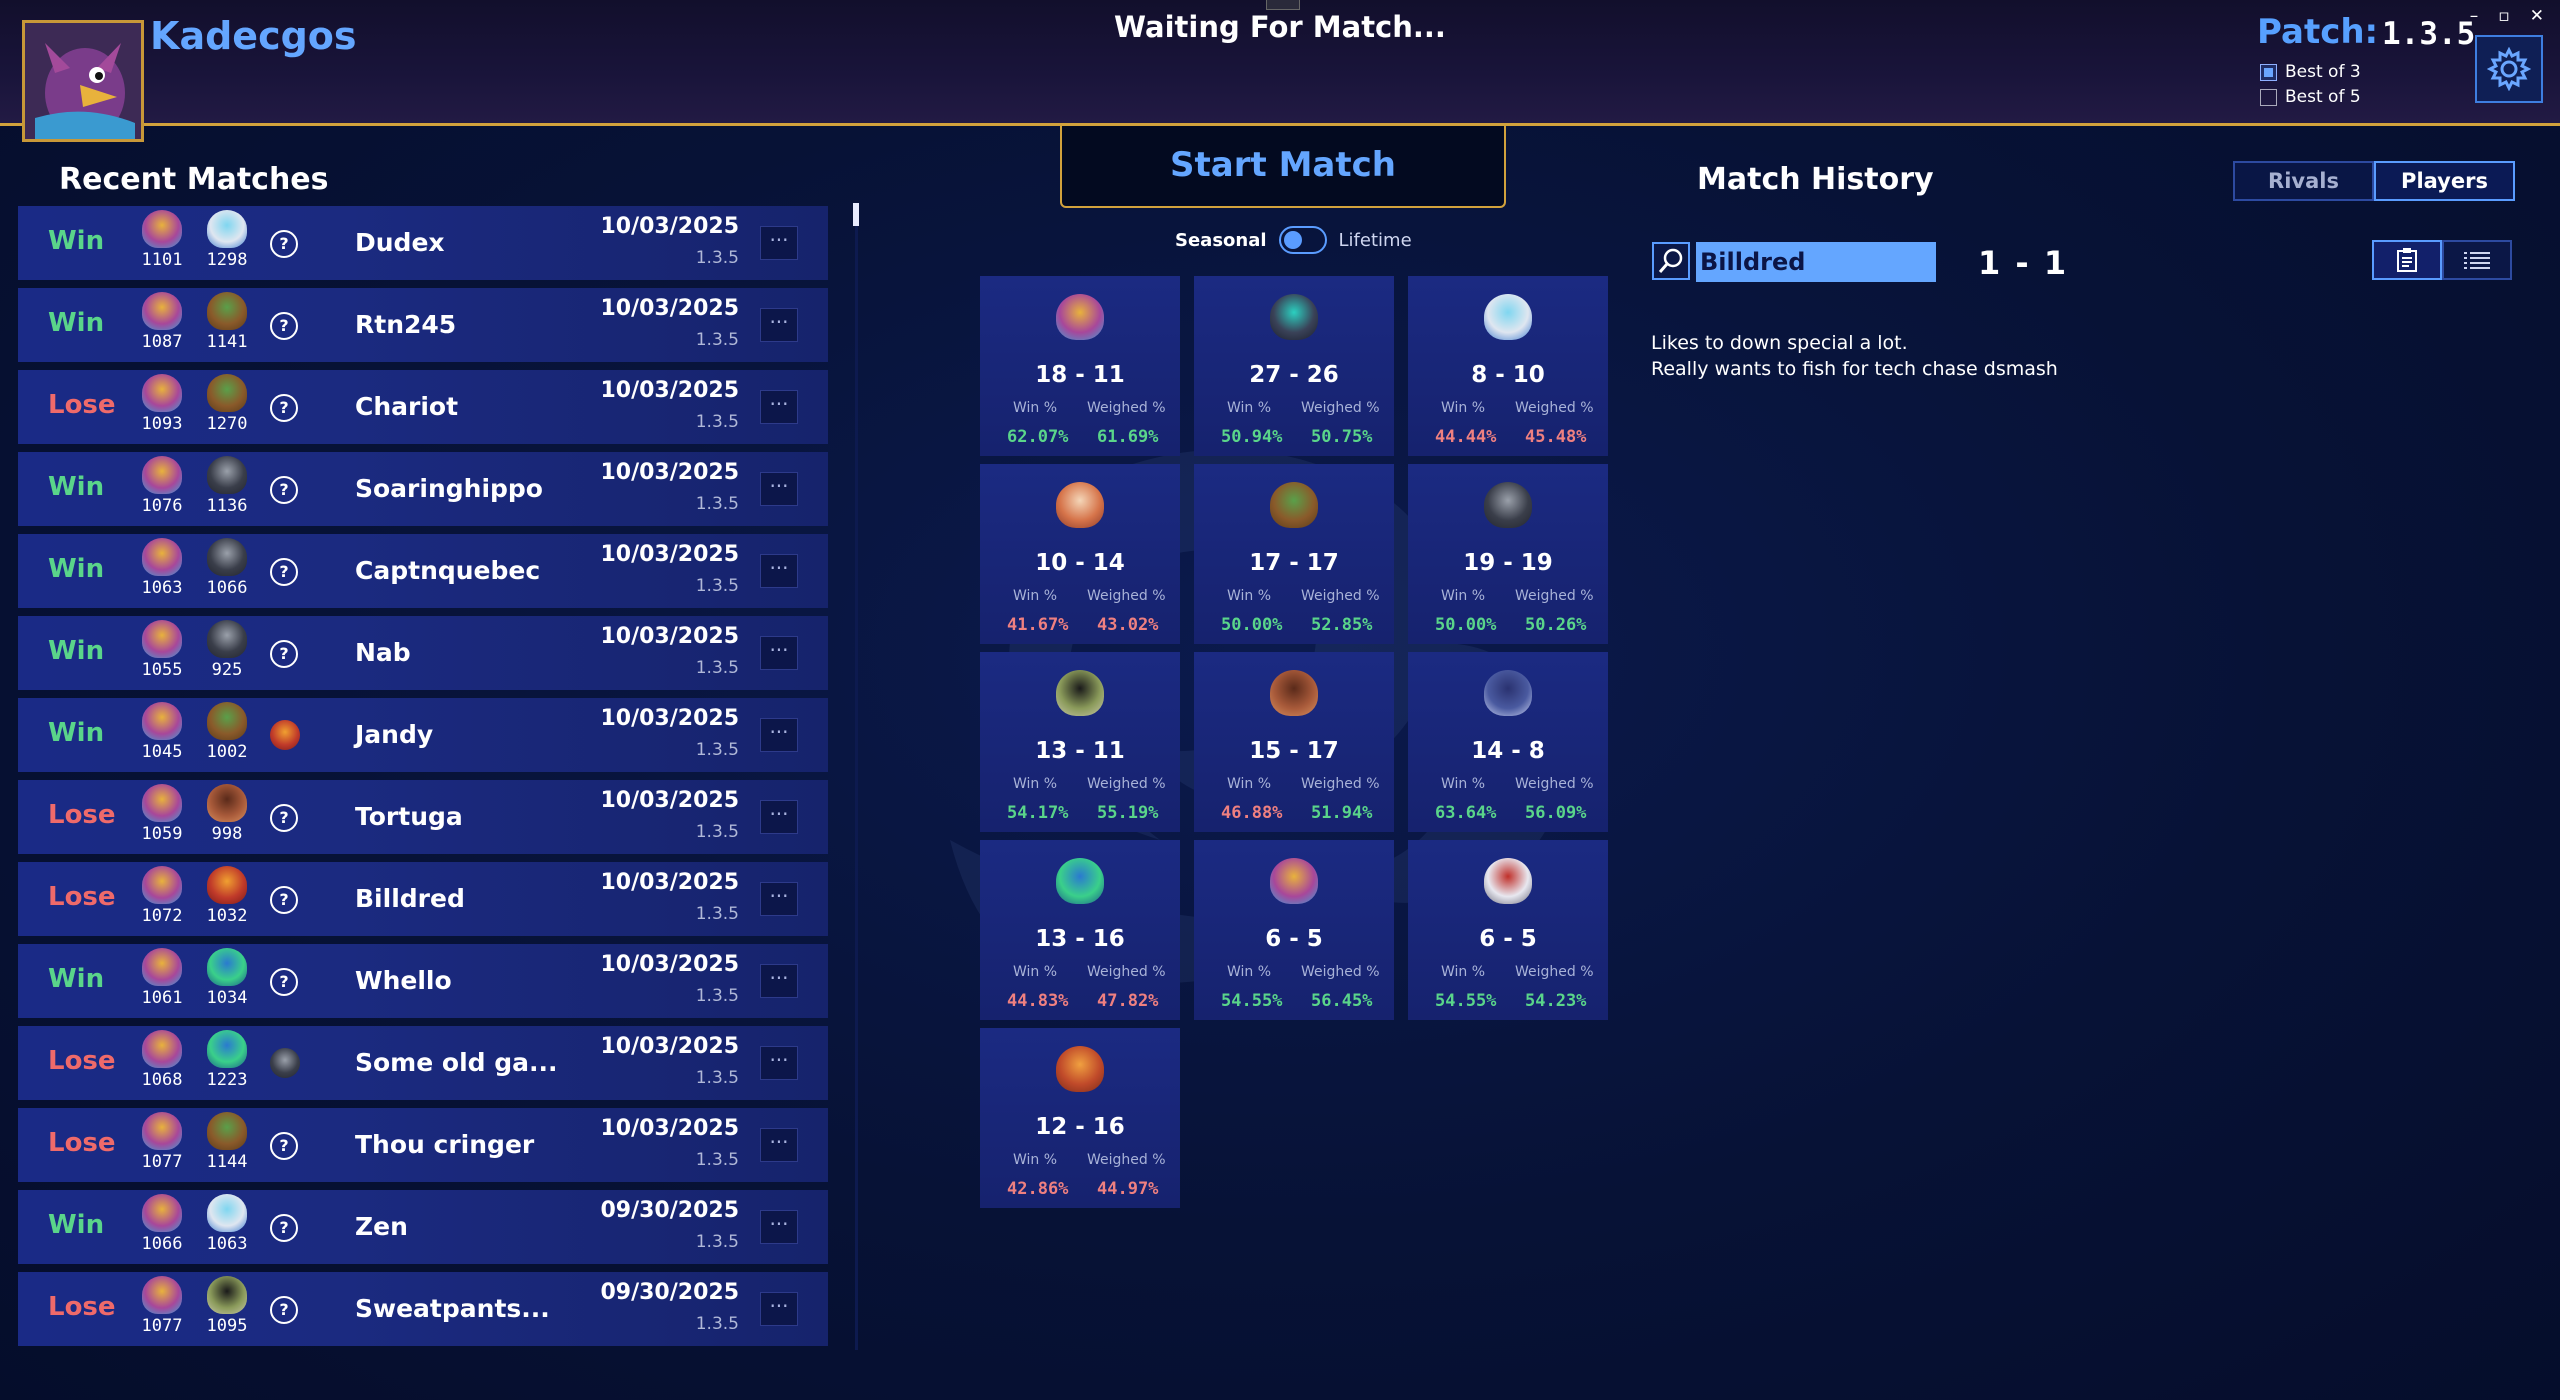 This screenshot has height=1400, width=2560. I want to click on toggle-knob, so click(1292, 240).